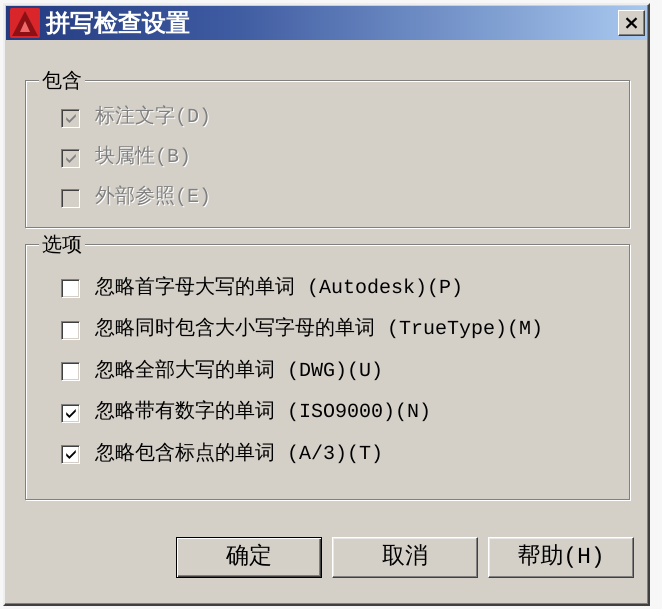 Image resolution: width=662 pixels, height=609 pixels. Describe the element at coordinates (249, 557) in the screenshot. I see `dialog-button: 确定` at that location.